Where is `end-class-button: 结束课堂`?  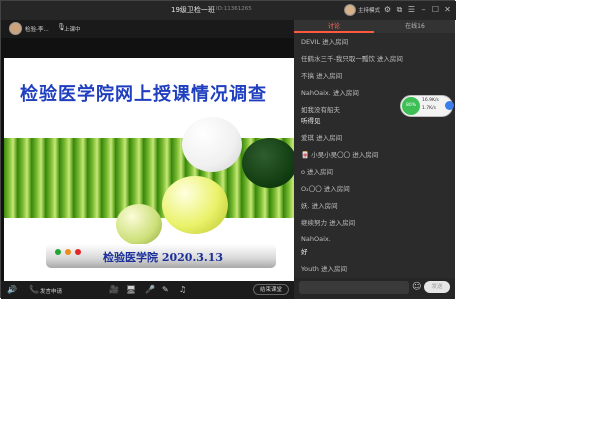
end-class-button: 结束课堂 is located at coordinates (271, 289).